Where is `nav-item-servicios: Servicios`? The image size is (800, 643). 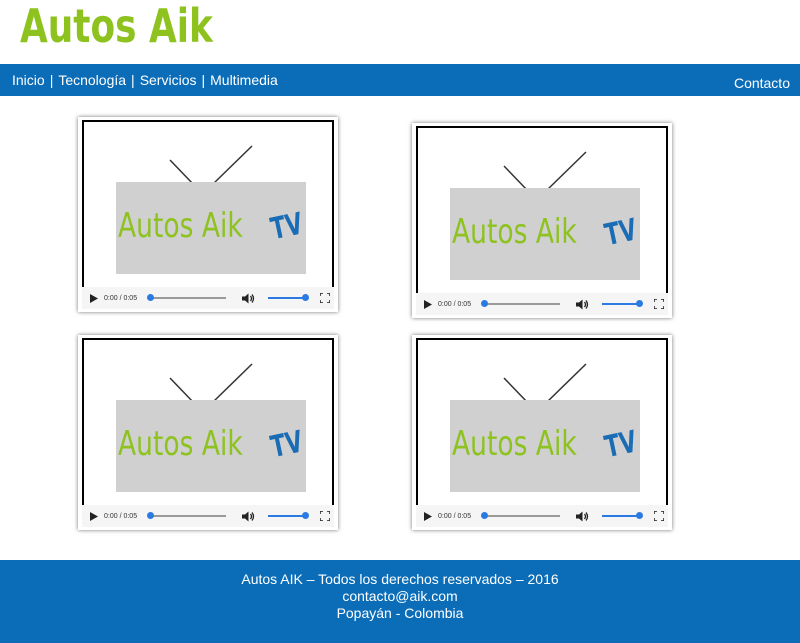 nav-item-servicios: Servicios is located at coordinates (168, 80).